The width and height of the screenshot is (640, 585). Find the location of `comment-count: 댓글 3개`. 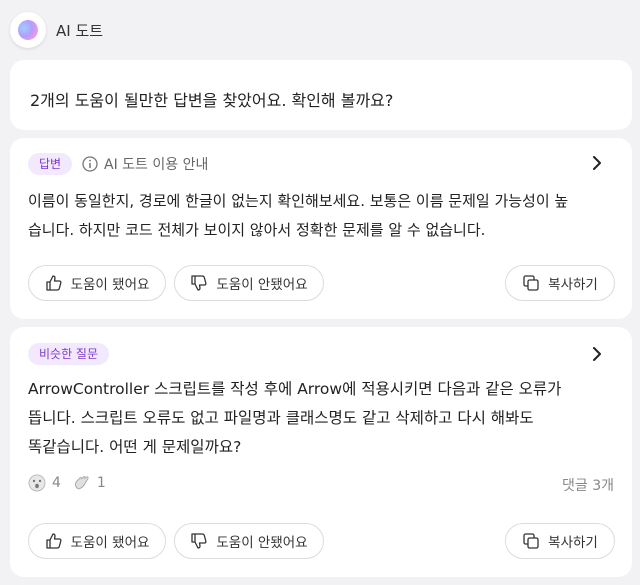

comment-count: 댓글 3개 is located at coordinates (588, 485).